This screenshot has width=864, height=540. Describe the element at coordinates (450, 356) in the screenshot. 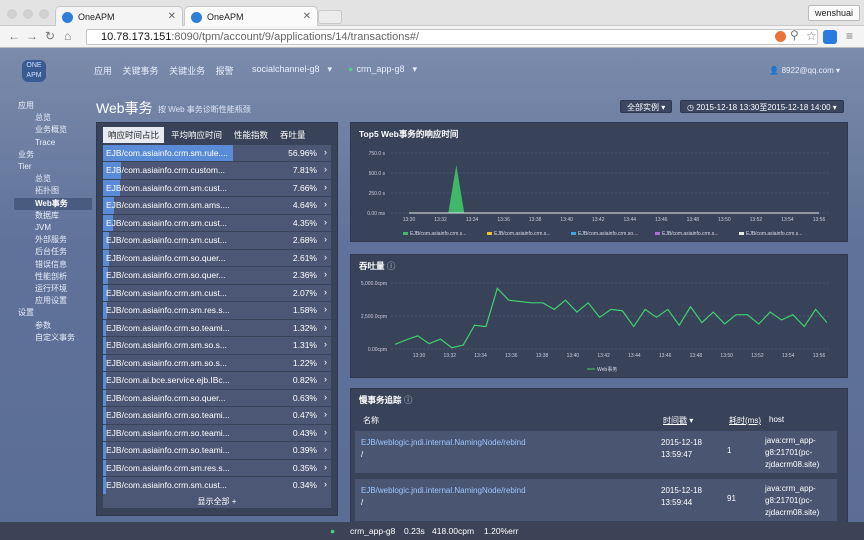

I see `x-tick-label: 13:32` at that location.